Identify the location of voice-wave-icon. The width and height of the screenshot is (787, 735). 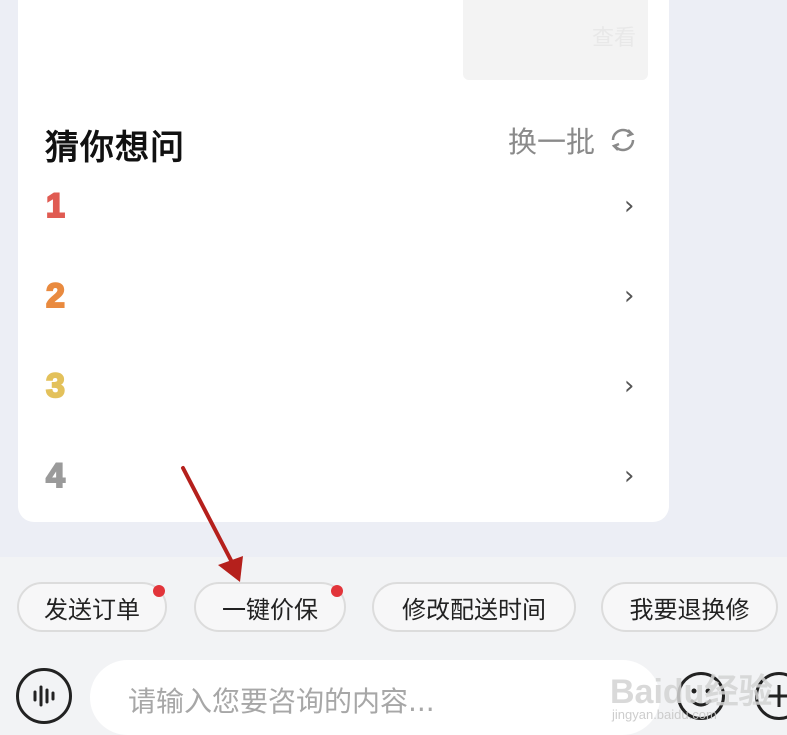
(44, 696).